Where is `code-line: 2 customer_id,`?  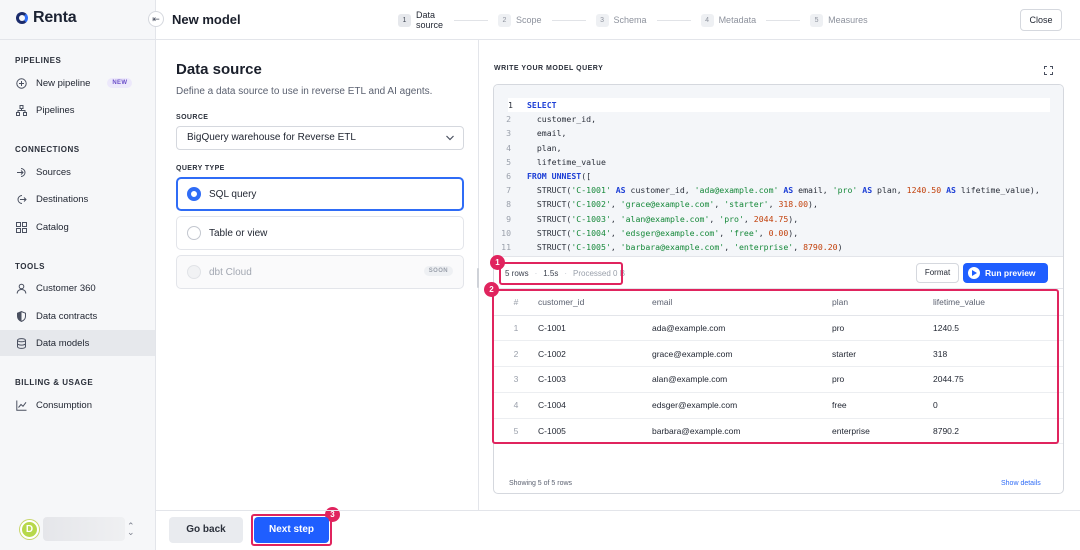
code-line: 2 customer_id, is located at coordinates (778, 119).